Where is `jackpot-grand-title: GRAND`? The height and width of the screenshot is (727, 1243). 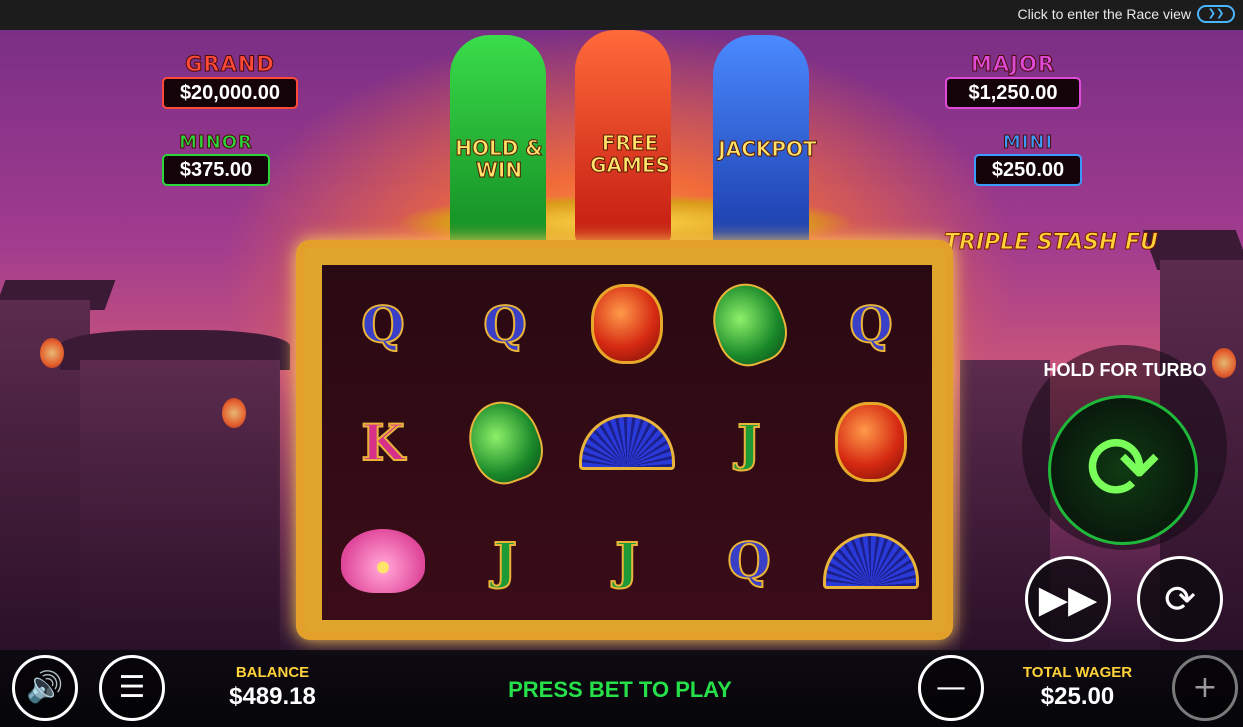 jackpot-grand-title: GRAND is located at coordinates (230, 64).